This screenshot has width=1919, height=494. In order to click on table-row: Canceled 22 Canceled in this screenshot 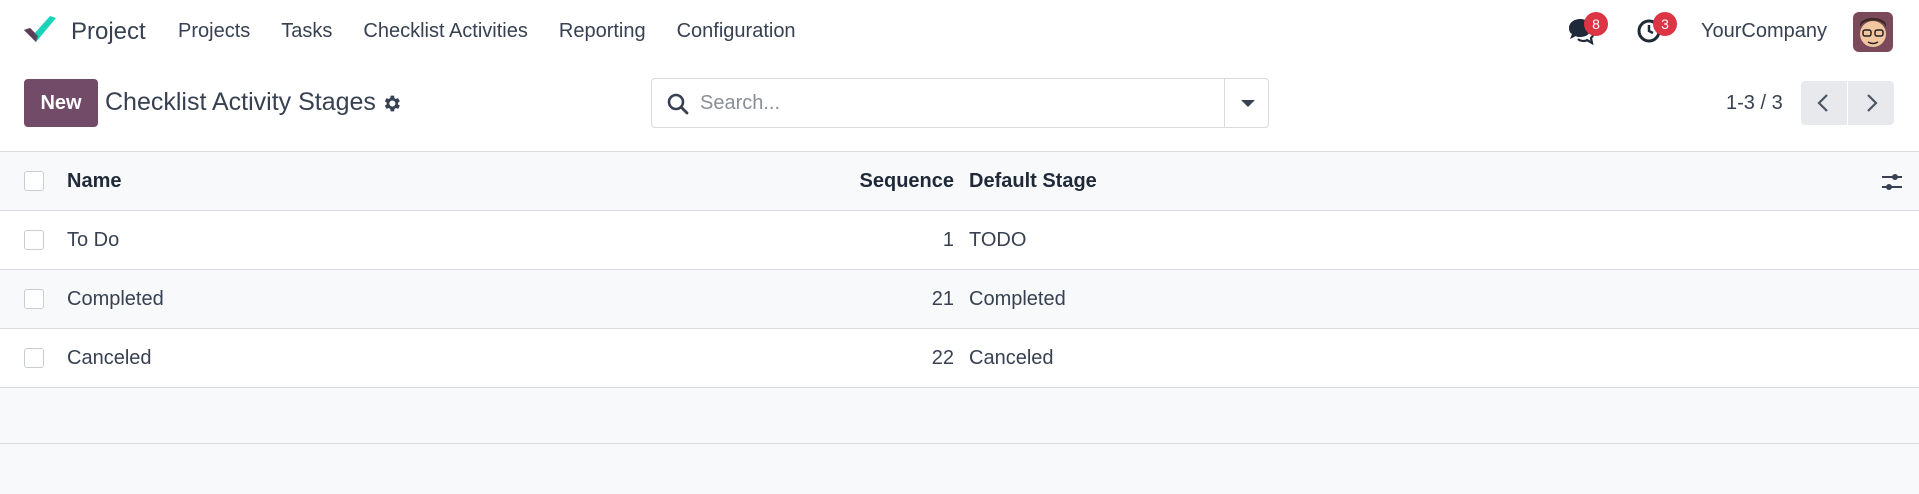, I will do `click(959, 358)`.